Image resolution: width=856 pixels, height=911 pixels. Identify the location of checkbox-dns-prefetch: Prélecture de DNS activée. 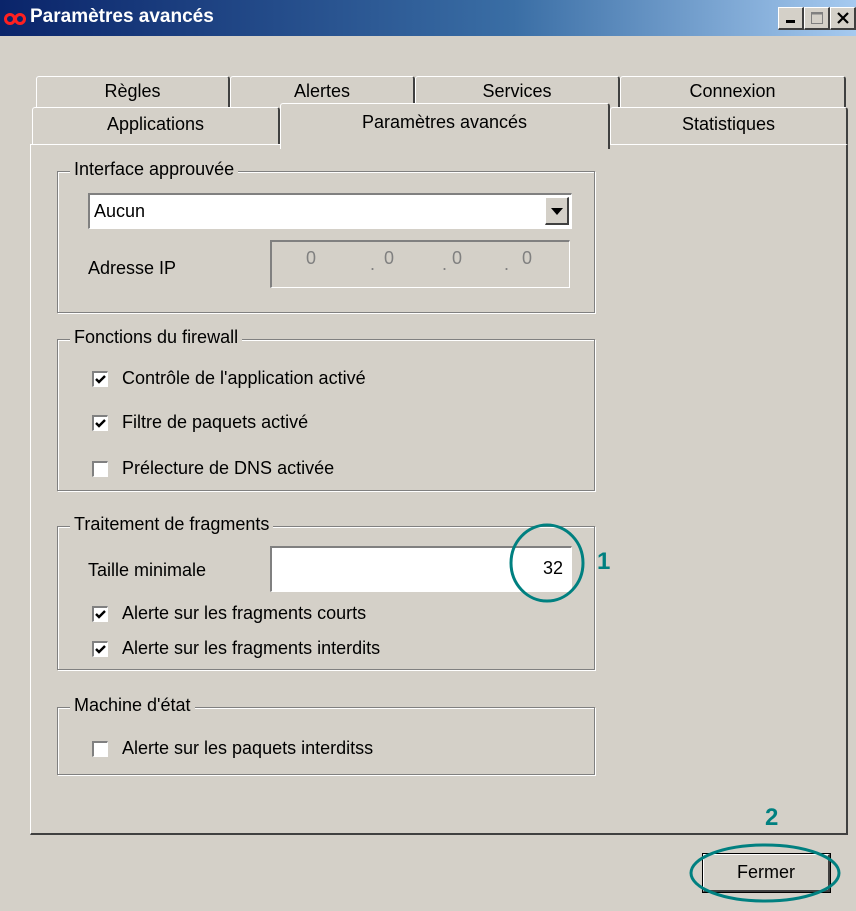
(213, 468).